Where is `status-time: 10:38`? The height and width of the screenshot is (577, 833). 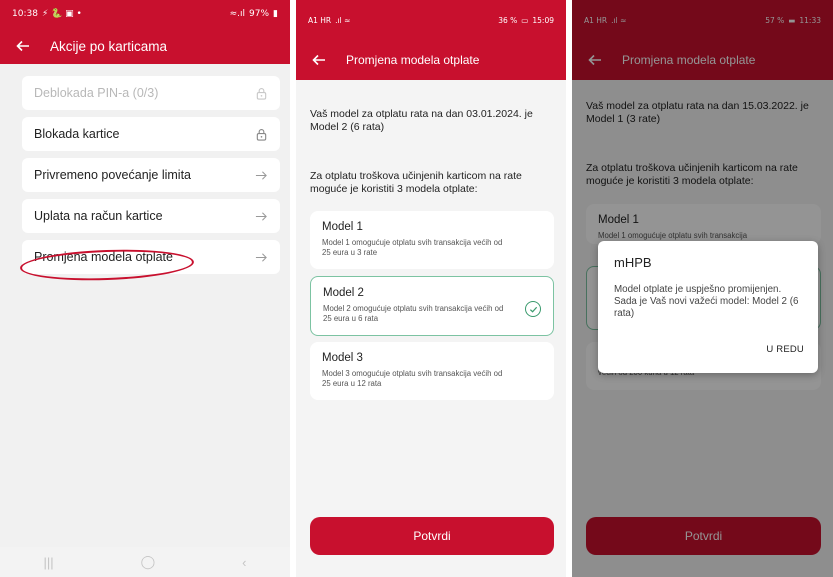
status-time: 10:38 is located at coordinates (25, 14).